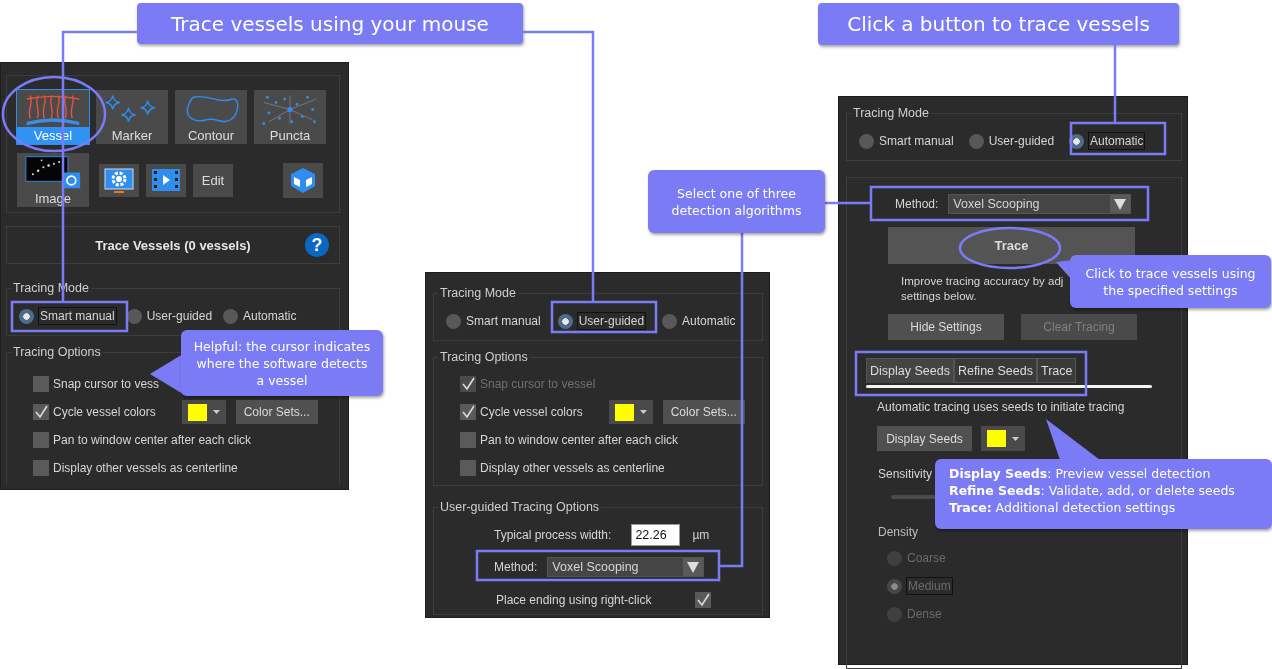  What do you see at coordinates (656, 535) in the screenshot?
I see `width-input: 22.26` at bounding box center [656, 535].